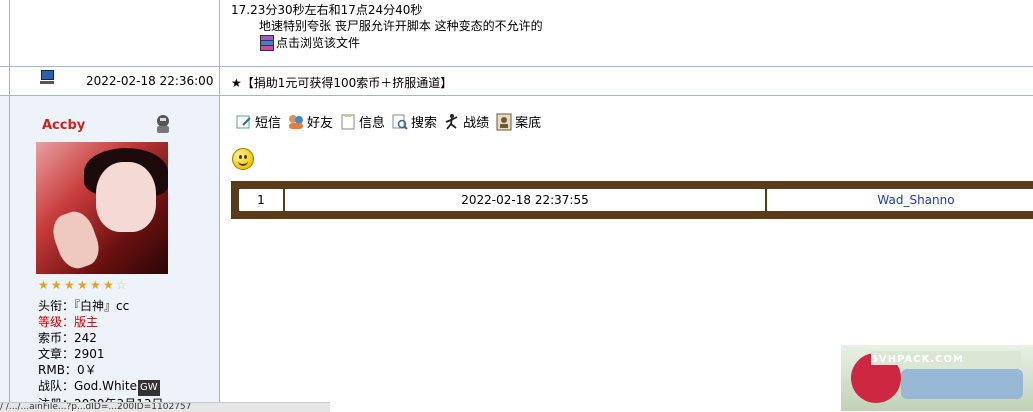 This screenshot has width=1033, height=412. I want to click on user-status-icon, so click(163, 124).